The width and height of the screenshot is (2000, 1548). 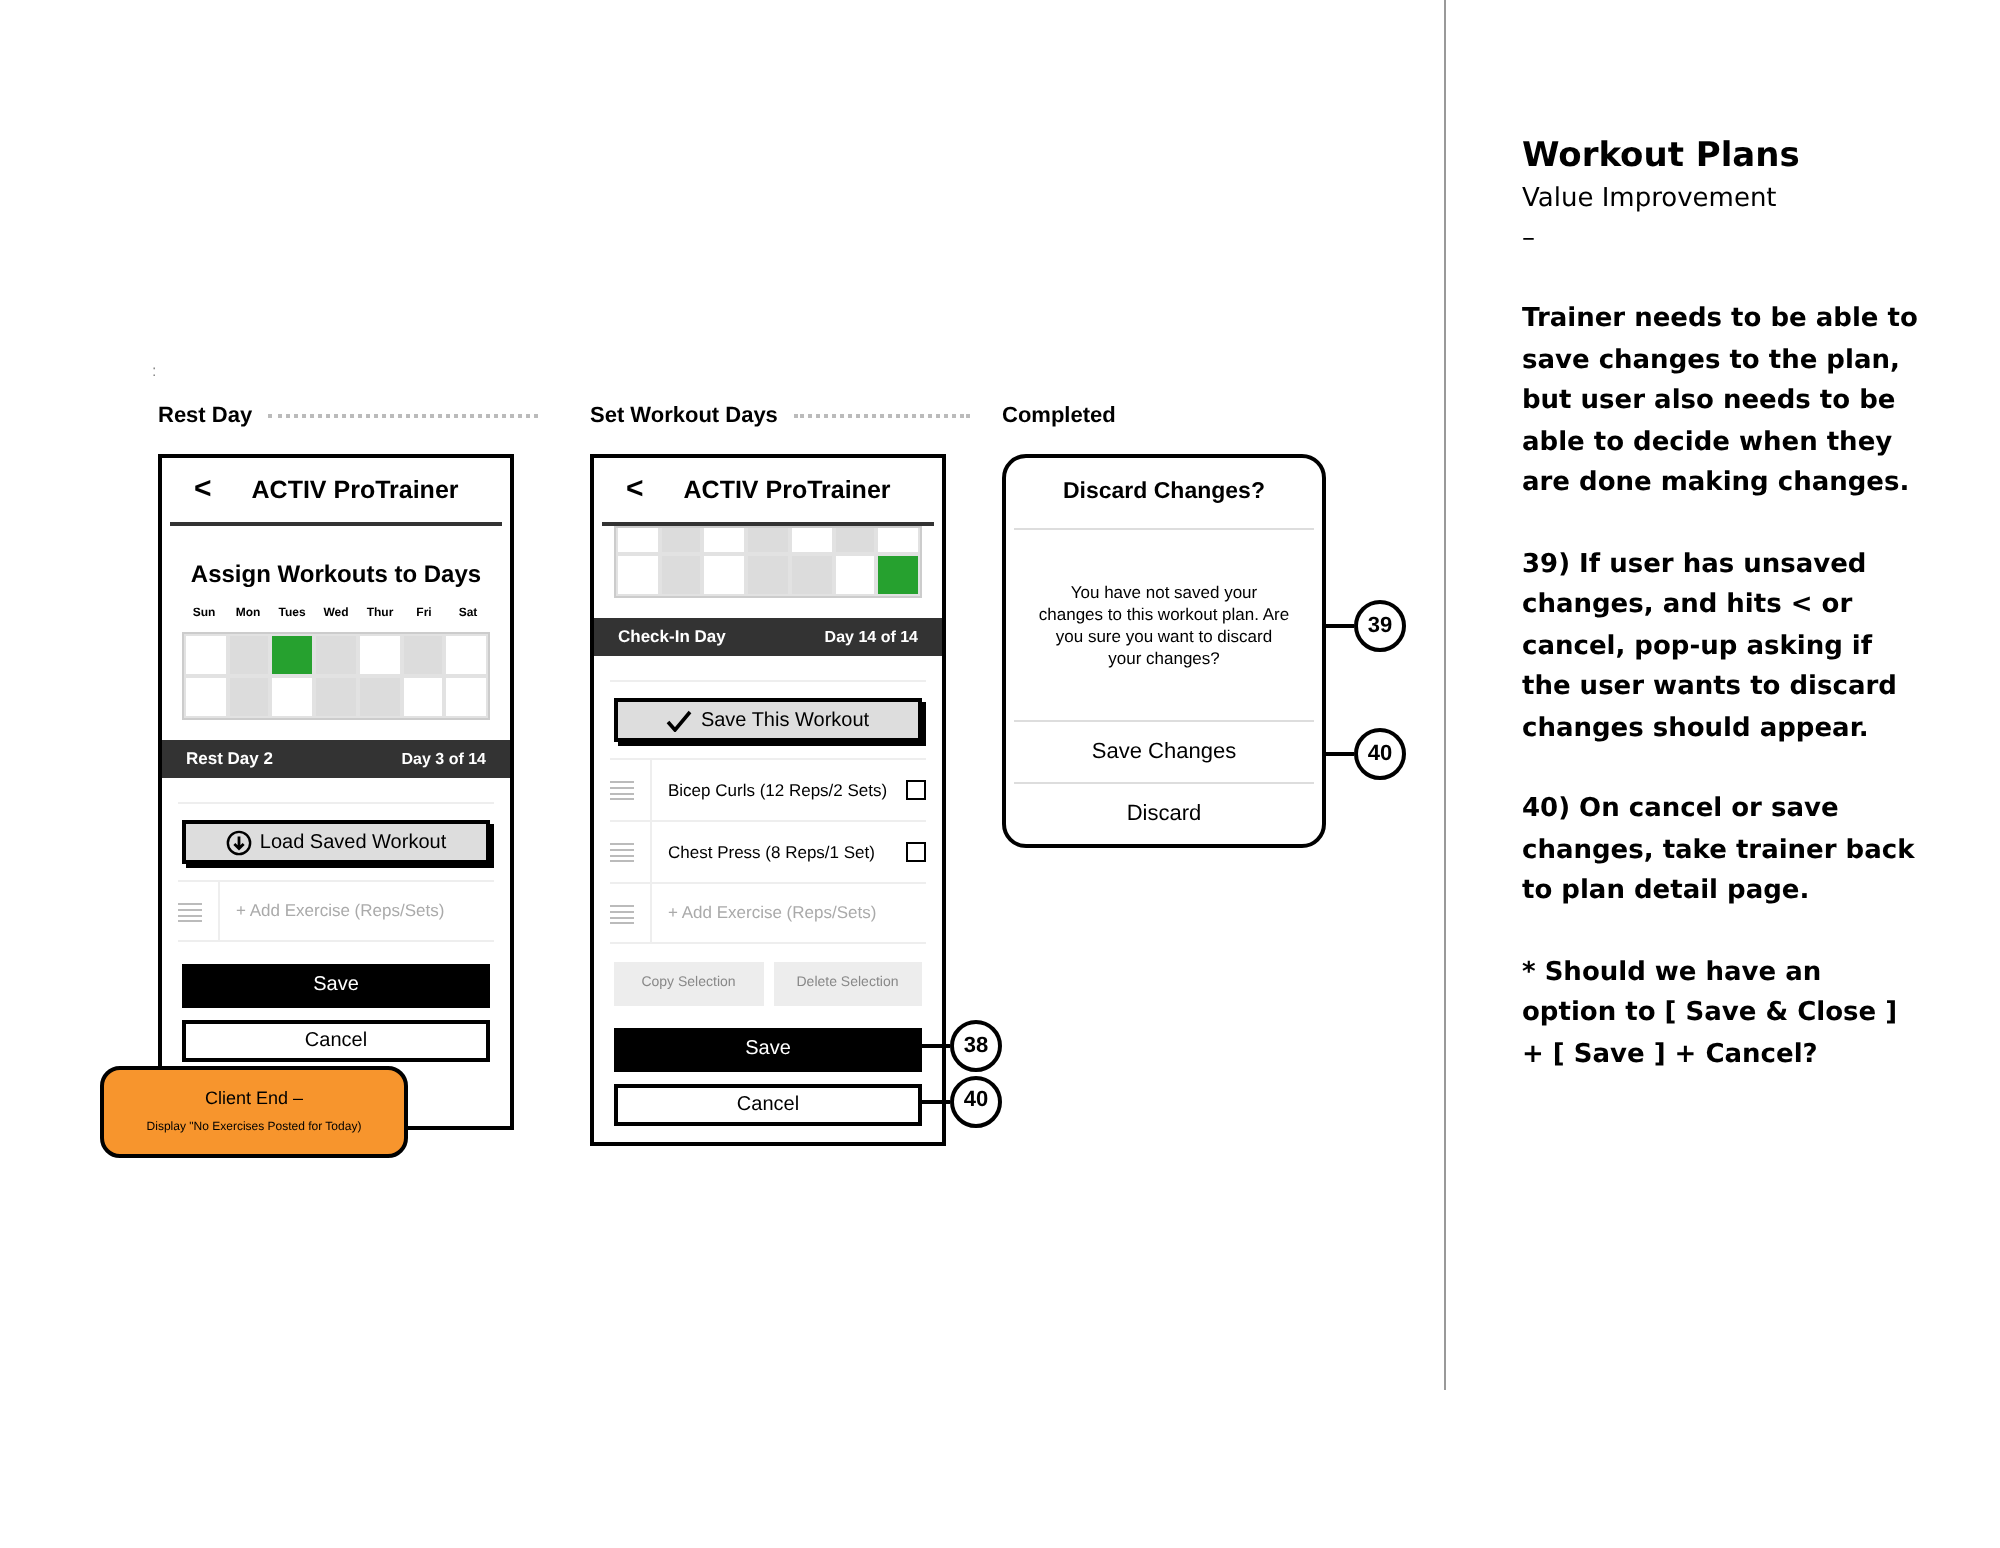 What do you see at coordinates (1164, 752) in the screenshot?
I see `dialog-option: Save Changes` at bounding box center [1164, 752].